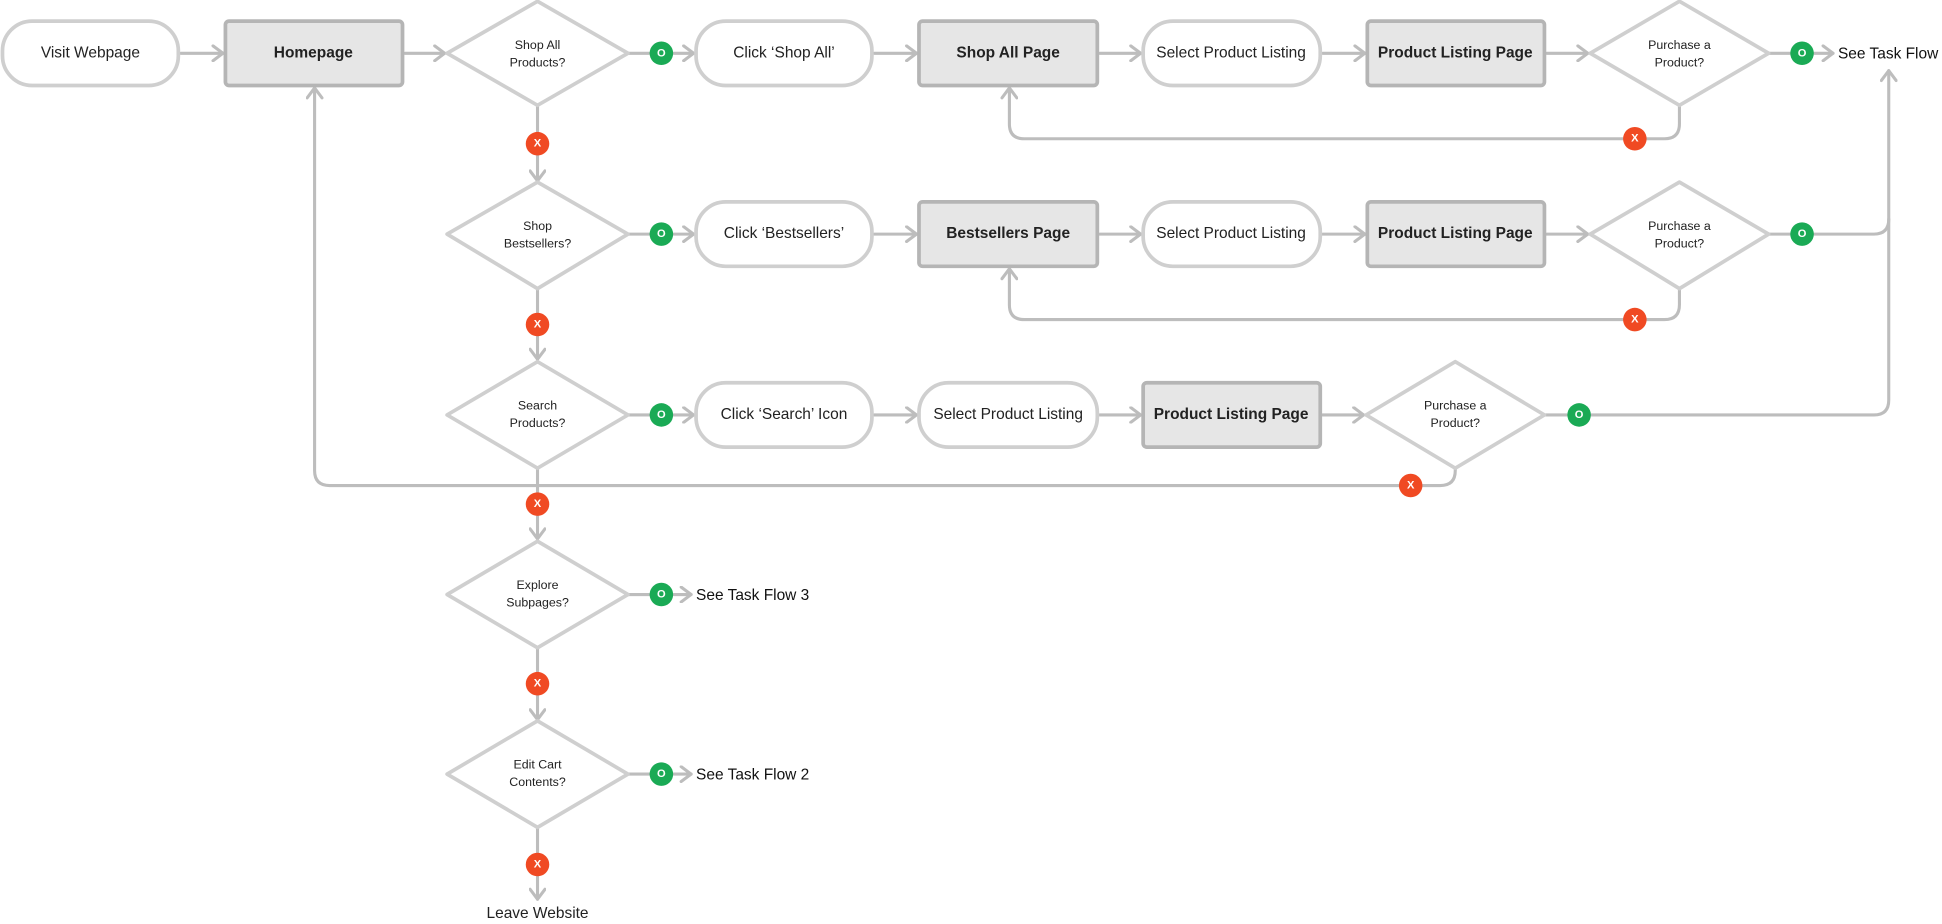  Describe the element at coordinates (538, 585) in the screenshot. I see `label: Explore` at that location.